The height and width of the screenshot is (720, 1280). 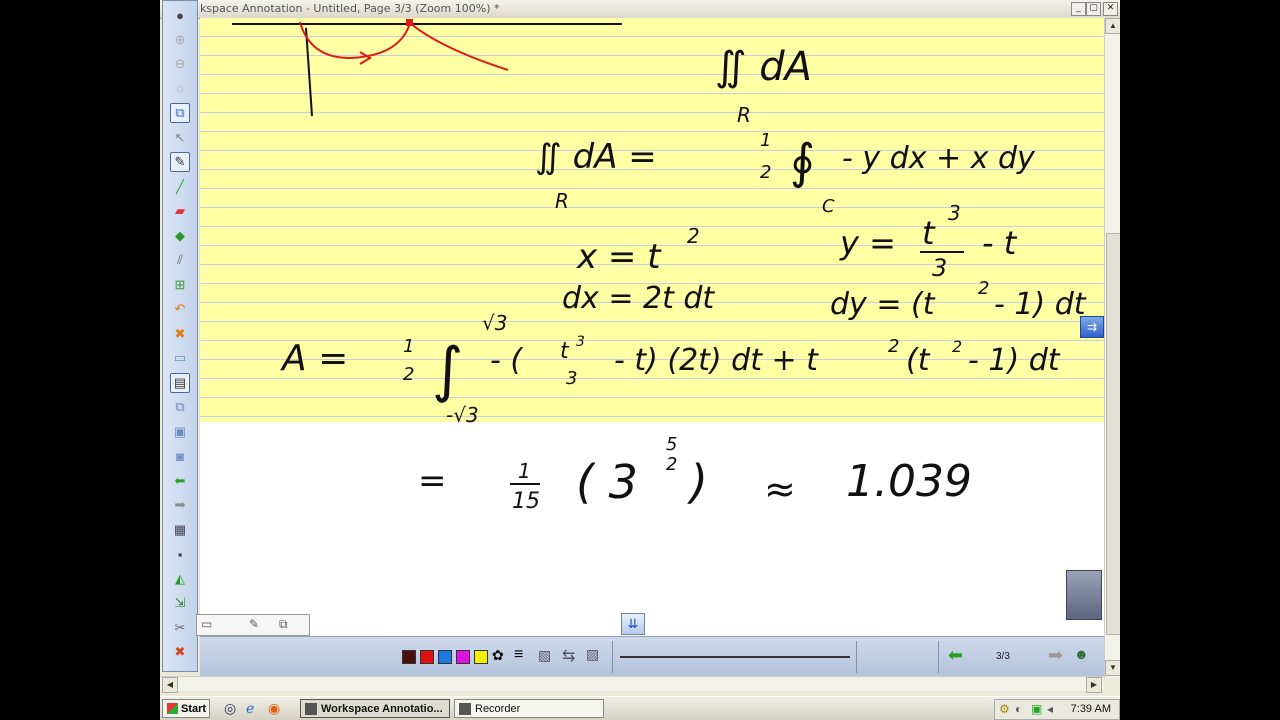 What do you see at coordinates (498, 709) in the screenshot?
I see `task-label: Recorder` at bounding box center [498, 709].